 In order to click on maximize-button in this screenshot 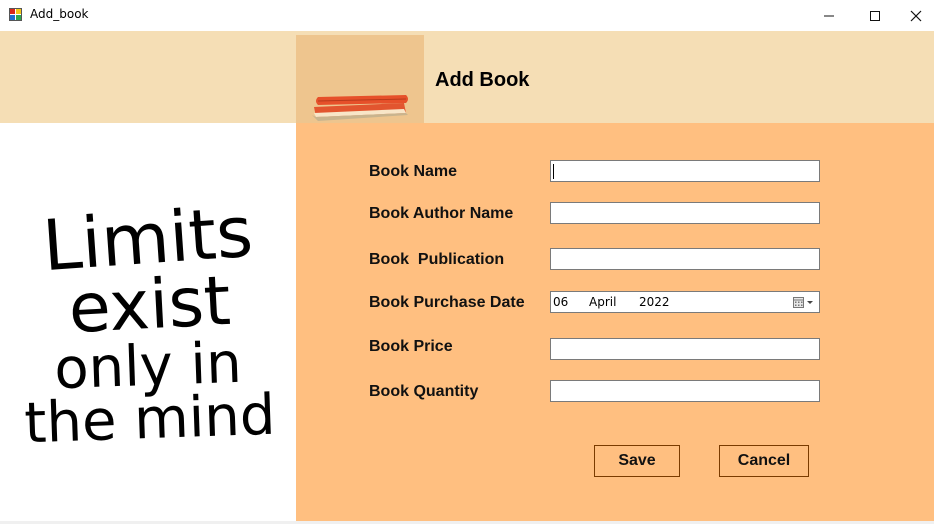, I will do `click(875, 15)`.